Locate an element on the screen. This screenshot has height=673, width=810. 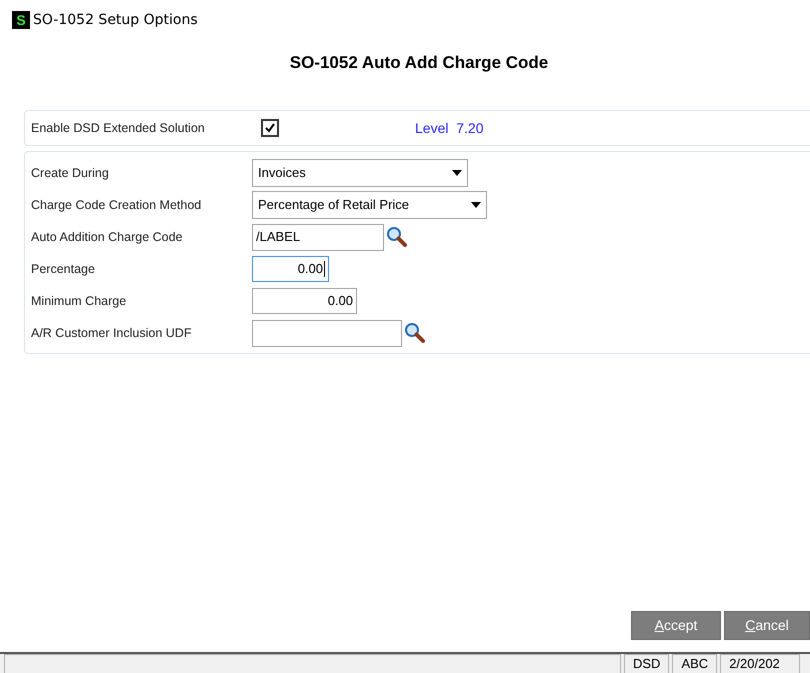
field-label: A/R Customer Inclusion UDF is located at coordinates (111, 333).